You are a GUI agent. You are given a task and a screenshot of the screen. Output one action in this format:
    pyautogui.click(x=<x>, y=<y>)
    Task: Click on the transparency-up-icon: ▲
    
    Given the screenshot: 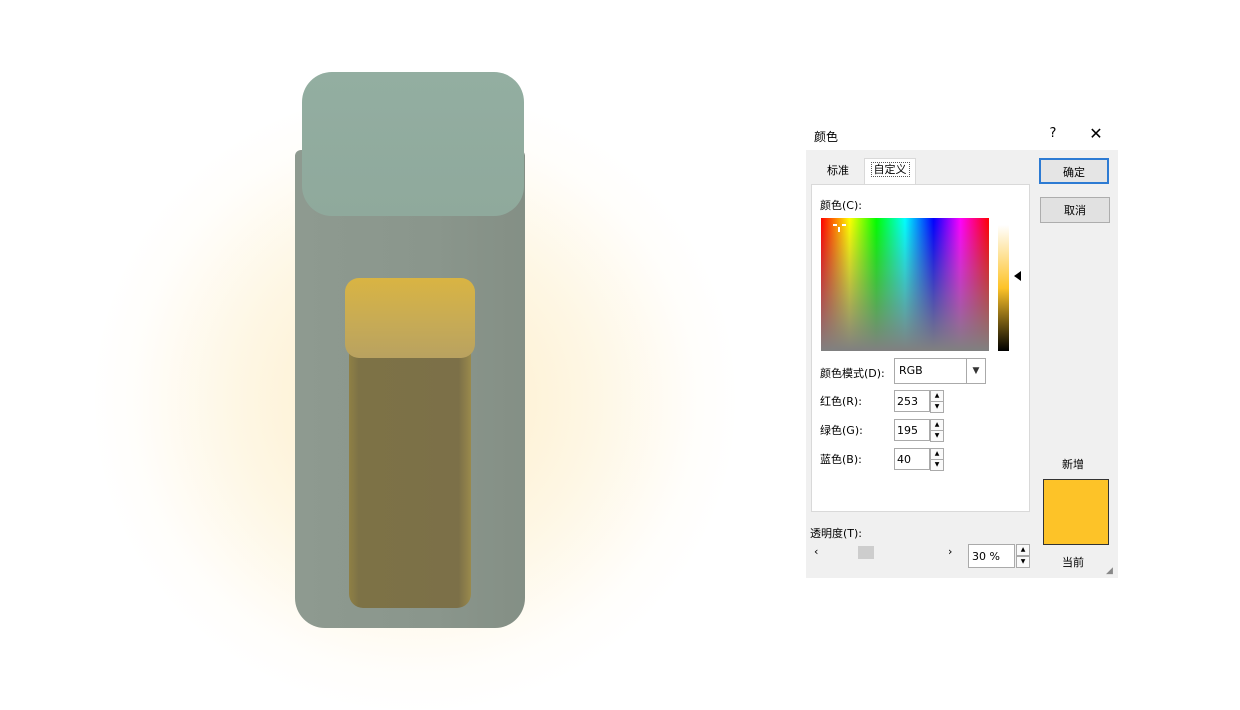 What is the action you would take?
    pyautogui.click(x=1023, y=550)
    